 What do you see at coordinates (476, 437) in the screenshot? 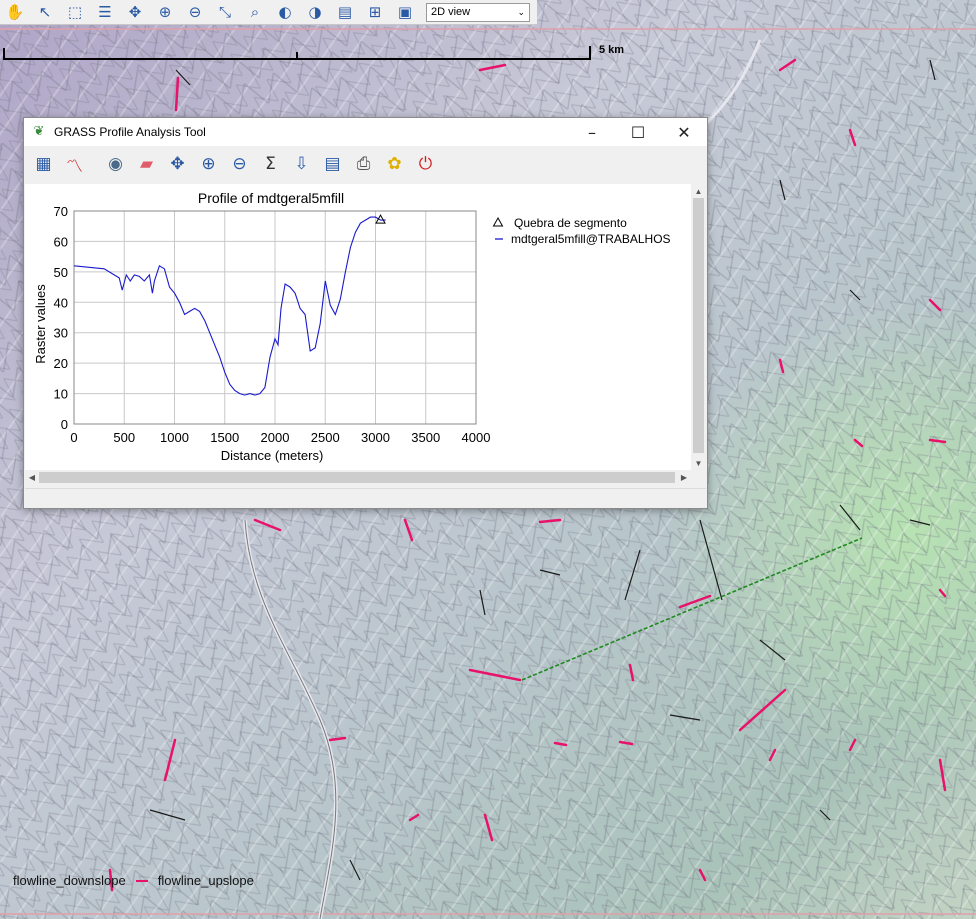
I see `x-tick-label: 4000` at bounding box center [476, 437].